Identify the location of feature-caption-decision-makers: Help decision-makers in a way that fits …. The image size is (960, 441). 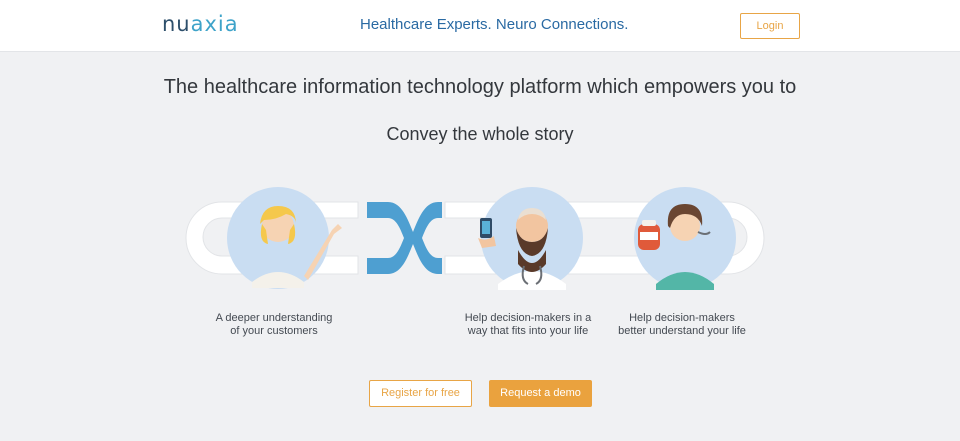
(528, 325).